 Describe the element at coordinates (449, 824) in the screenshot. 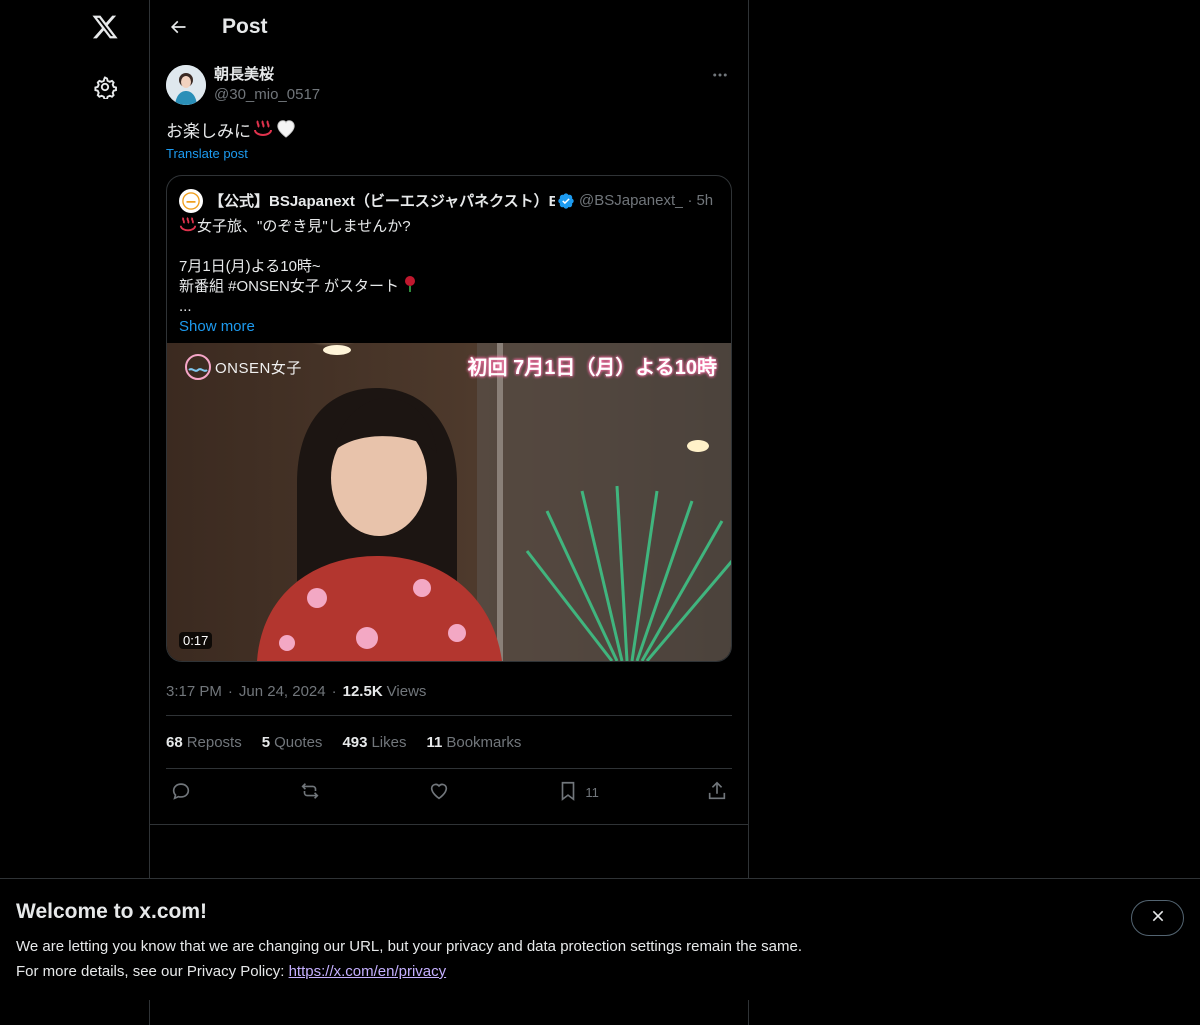

I see `divider` at that location.